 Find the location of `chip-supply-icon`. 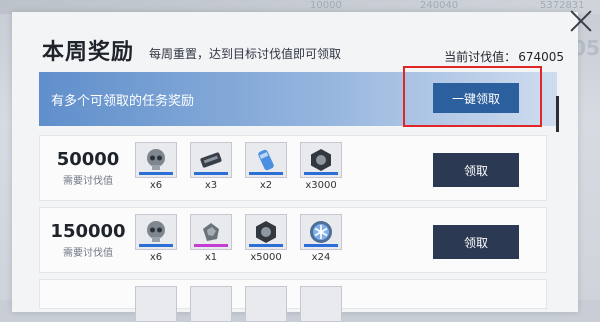

chip-supply-icon is located at coordinates (211, 160).